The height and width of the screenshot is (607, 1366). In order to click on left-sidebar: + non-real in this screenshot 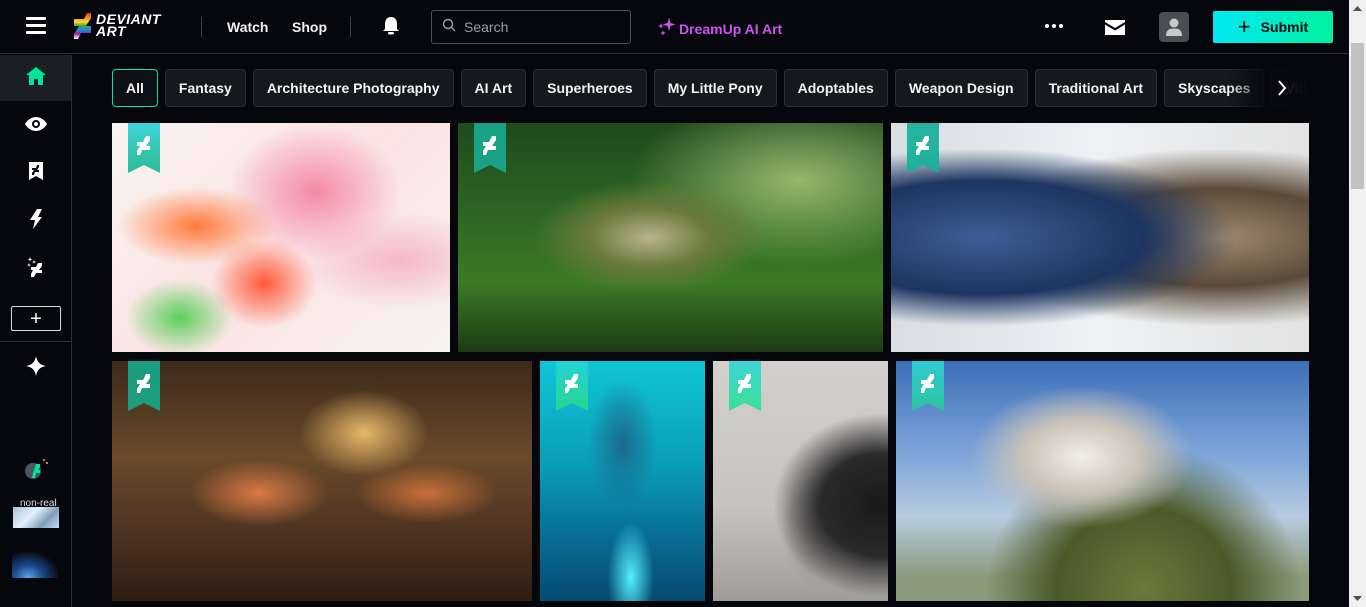, I will do `click(36, 331)`.